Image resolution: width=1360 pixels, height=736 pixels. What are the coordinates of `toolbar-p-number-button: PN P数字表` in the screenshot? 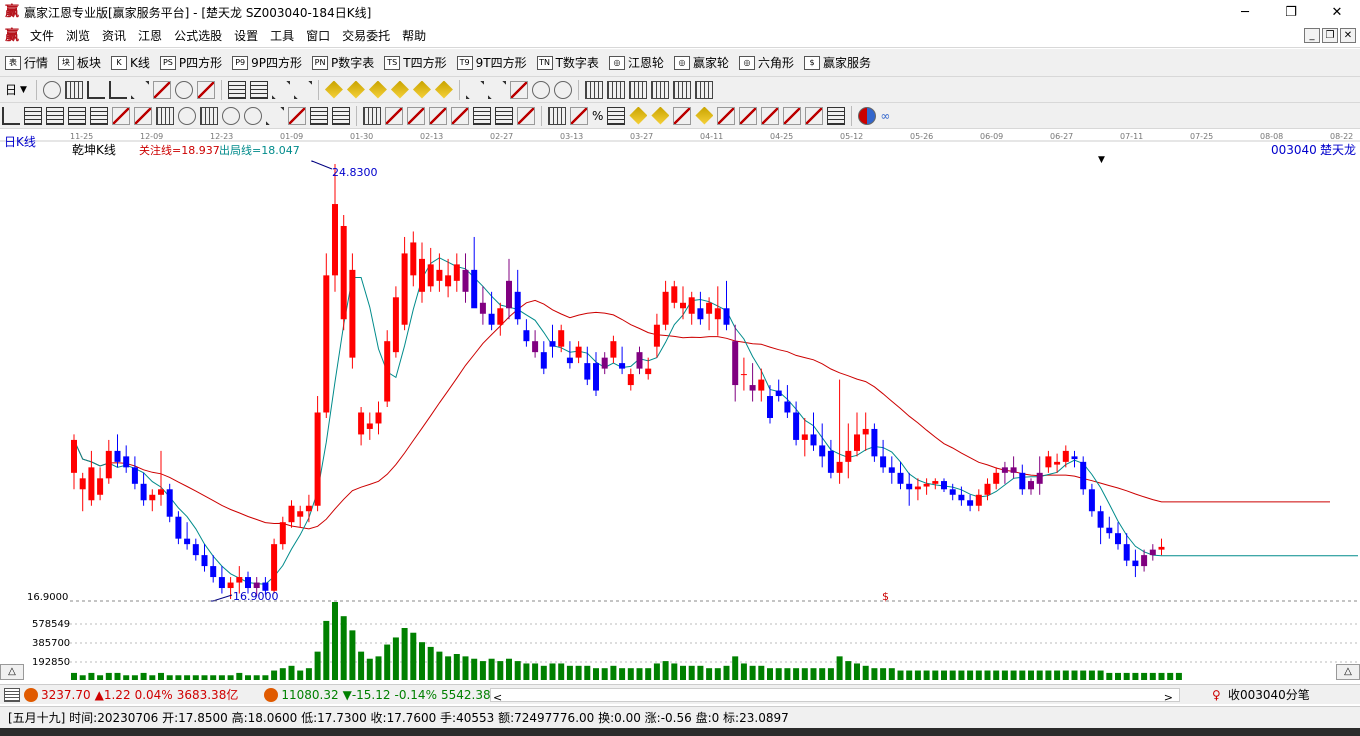 It's located at (343, 63).